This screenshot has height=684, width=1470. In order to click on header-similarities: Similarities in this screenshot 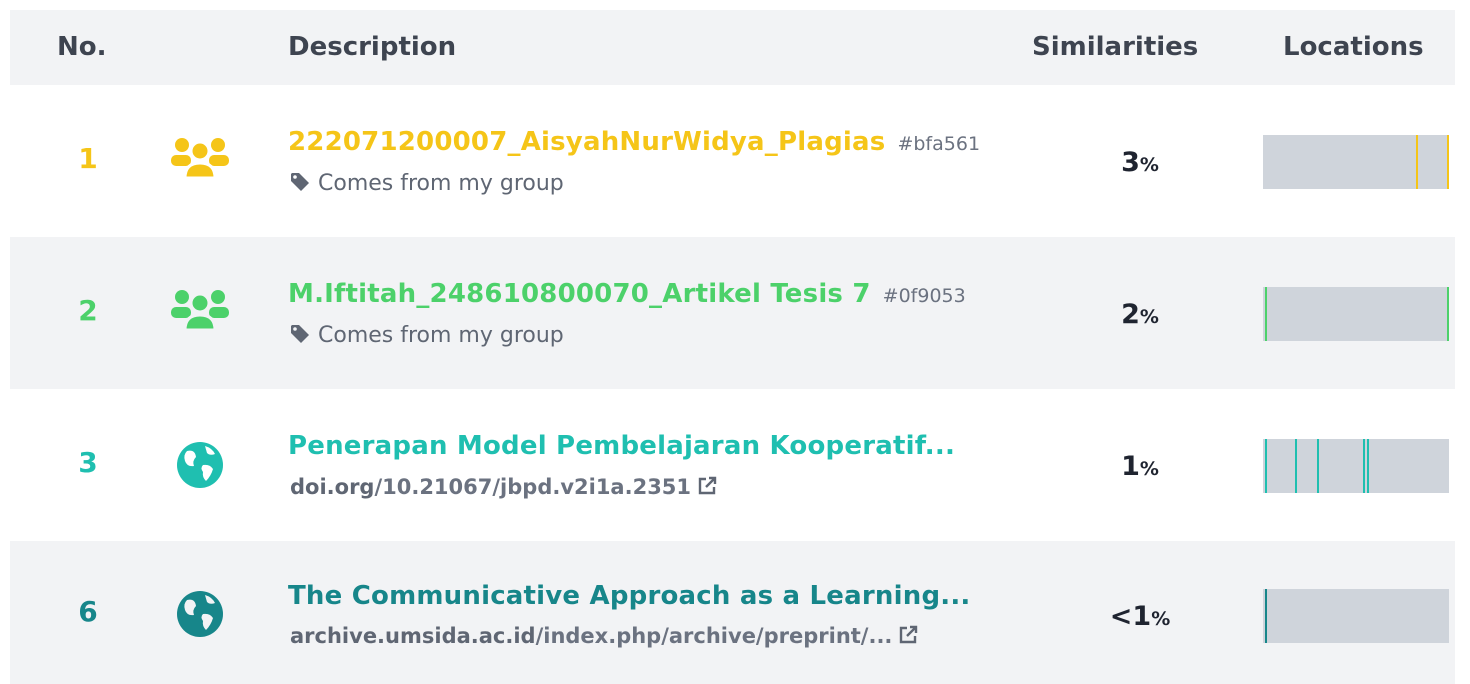, I will do `click(1115, 47)`.